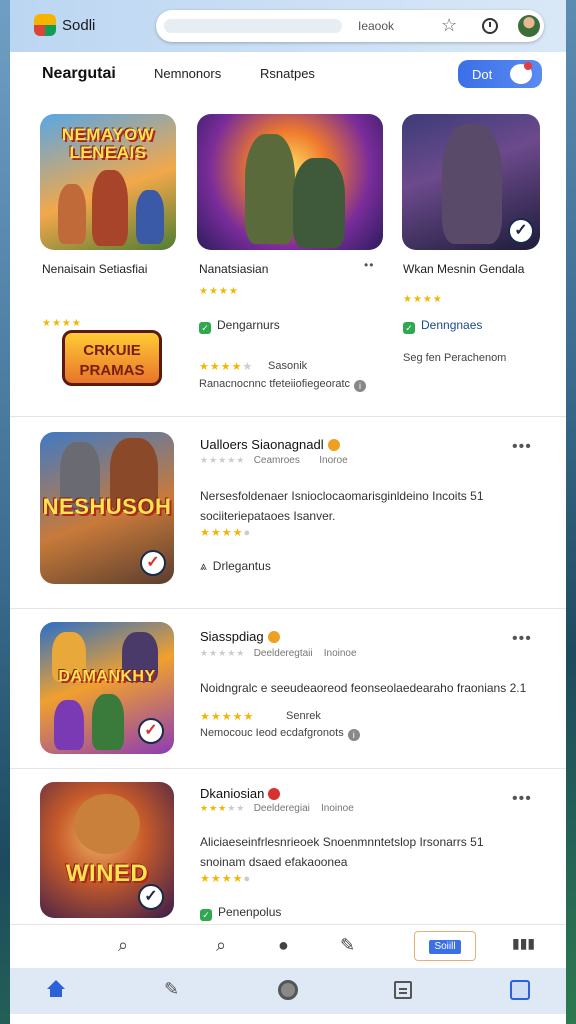  What do you see at coordinates (221, 945) in the screenshot?
I see `zoom-icon: ⌕` at bounding box center [221, 945].